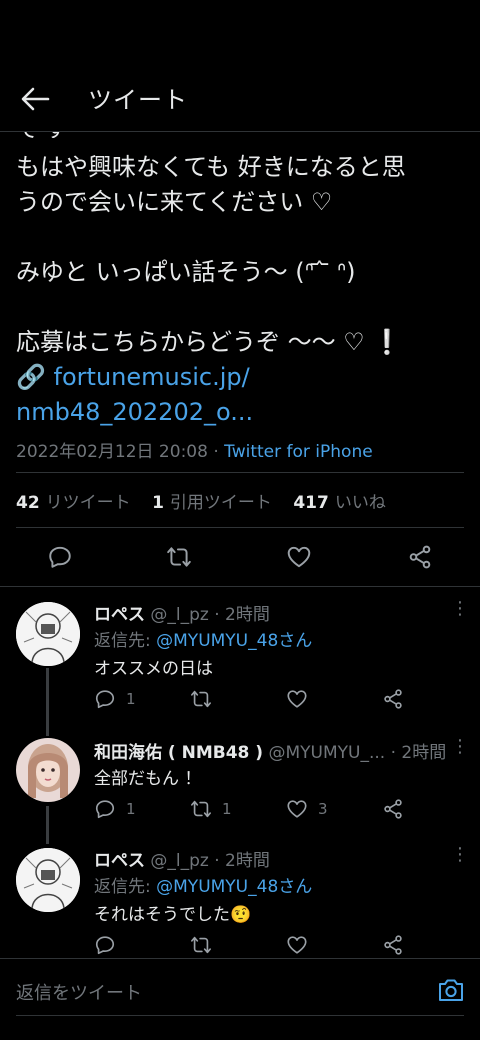 Image resolution: width=480 pixels, height=1040 pixels. I want to click on reply-text: それはそうでした🤨, so click(173, 915).